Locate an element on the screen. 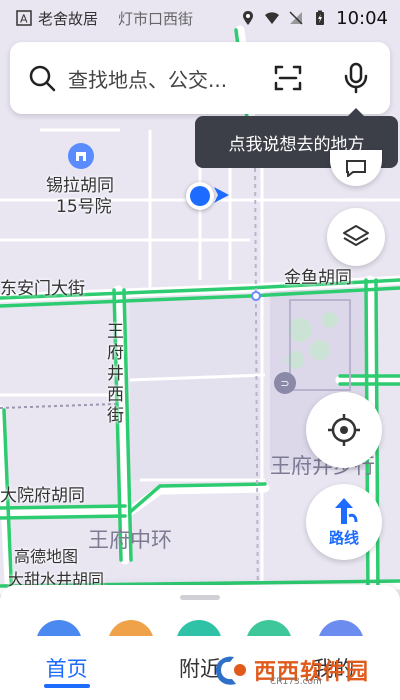 Image resolution: width=400 pixels, height=700 pixels. layers-button is located at coordinates (356, 237).